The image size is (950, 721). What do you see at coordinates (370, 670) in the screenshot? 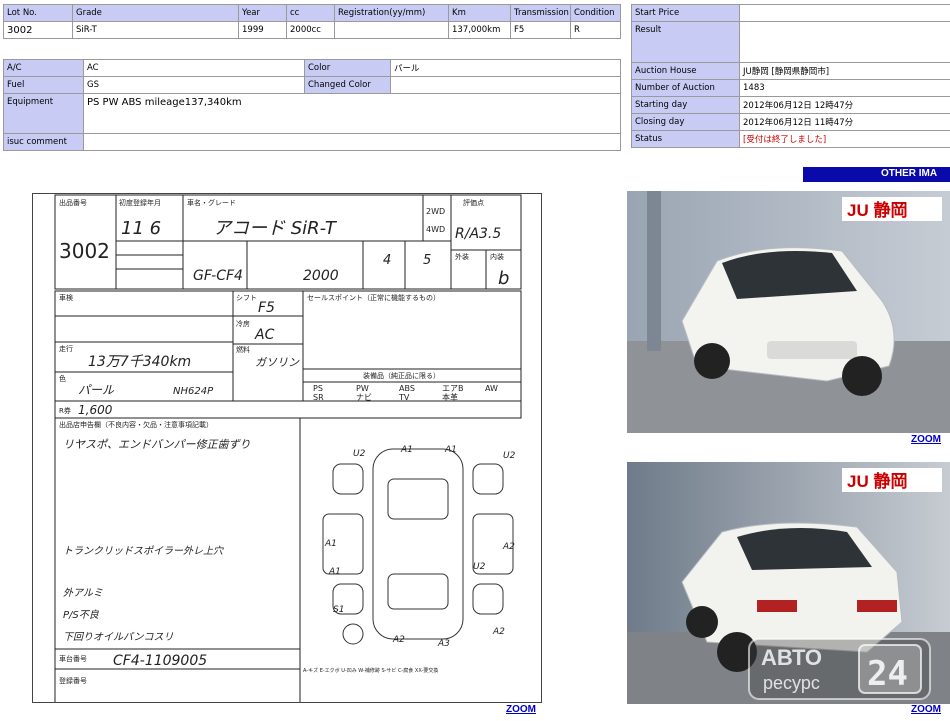
I see `sheet-legend: A-キズ E-エクボ U-凹み W-補修跡 S-サビ C-腐食 XX-要交換` at bounding box center [370, 670].